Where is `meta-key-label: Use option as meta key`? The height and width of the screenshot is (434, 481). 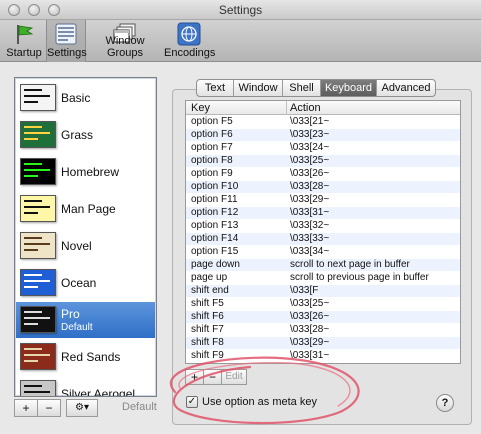
meta-key-label: Use option as meta key is located at coordinates (259, 402).